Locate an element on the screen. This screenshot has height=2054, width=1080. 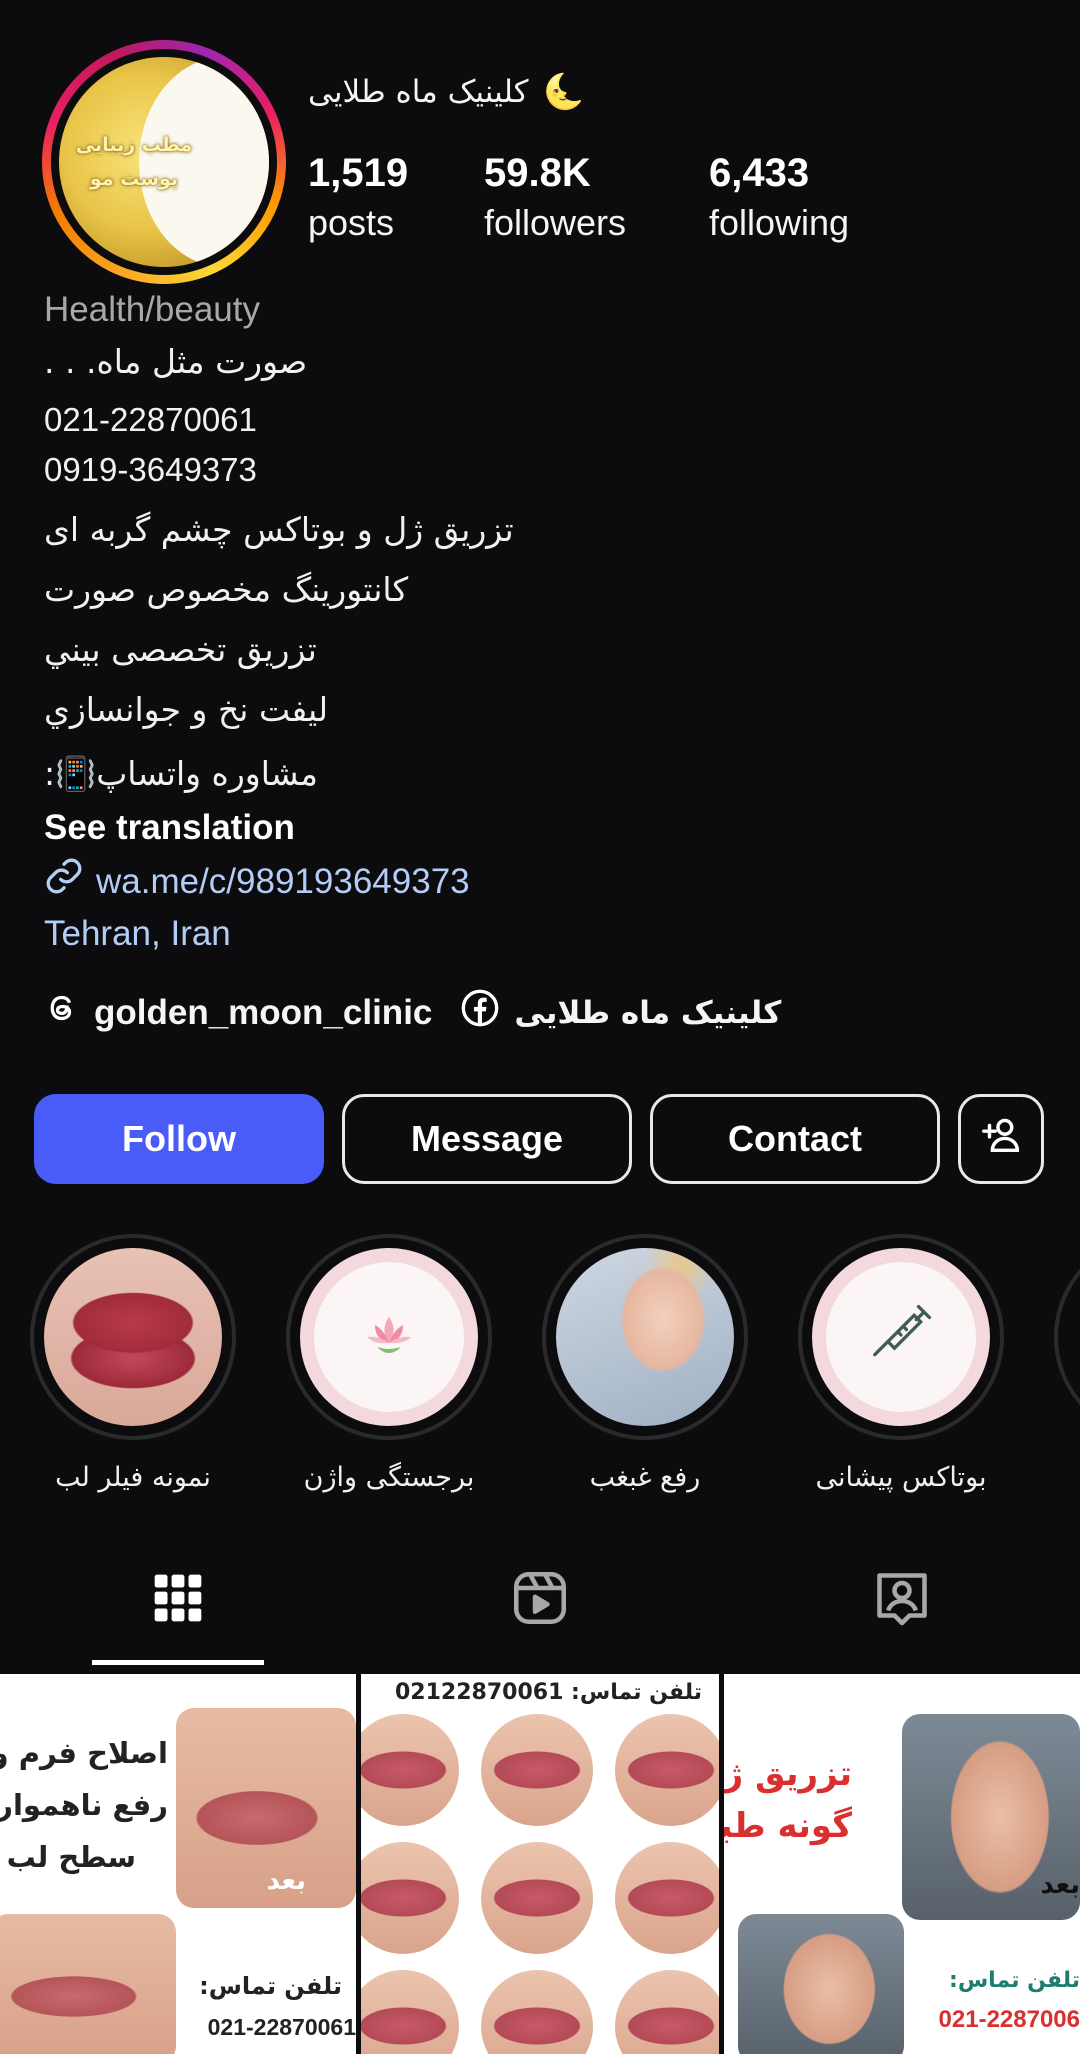
highlight-item-vaginal: برجستگی واژن is located at coordinates (389, 1363).